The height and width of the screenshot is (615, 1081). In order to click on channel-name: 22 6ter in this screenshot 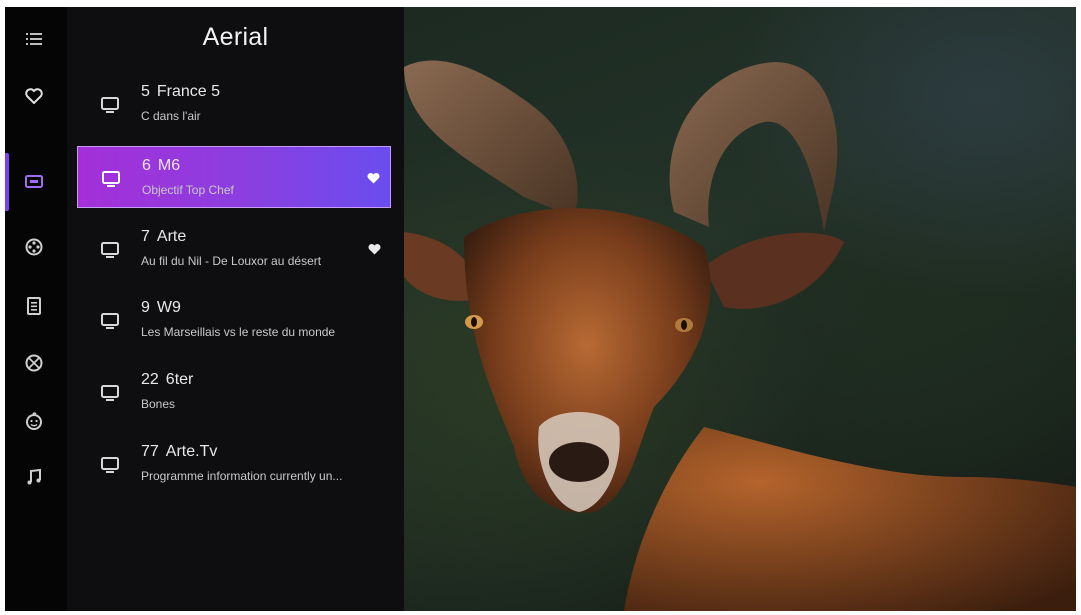, I will do `click(167, 380)`.